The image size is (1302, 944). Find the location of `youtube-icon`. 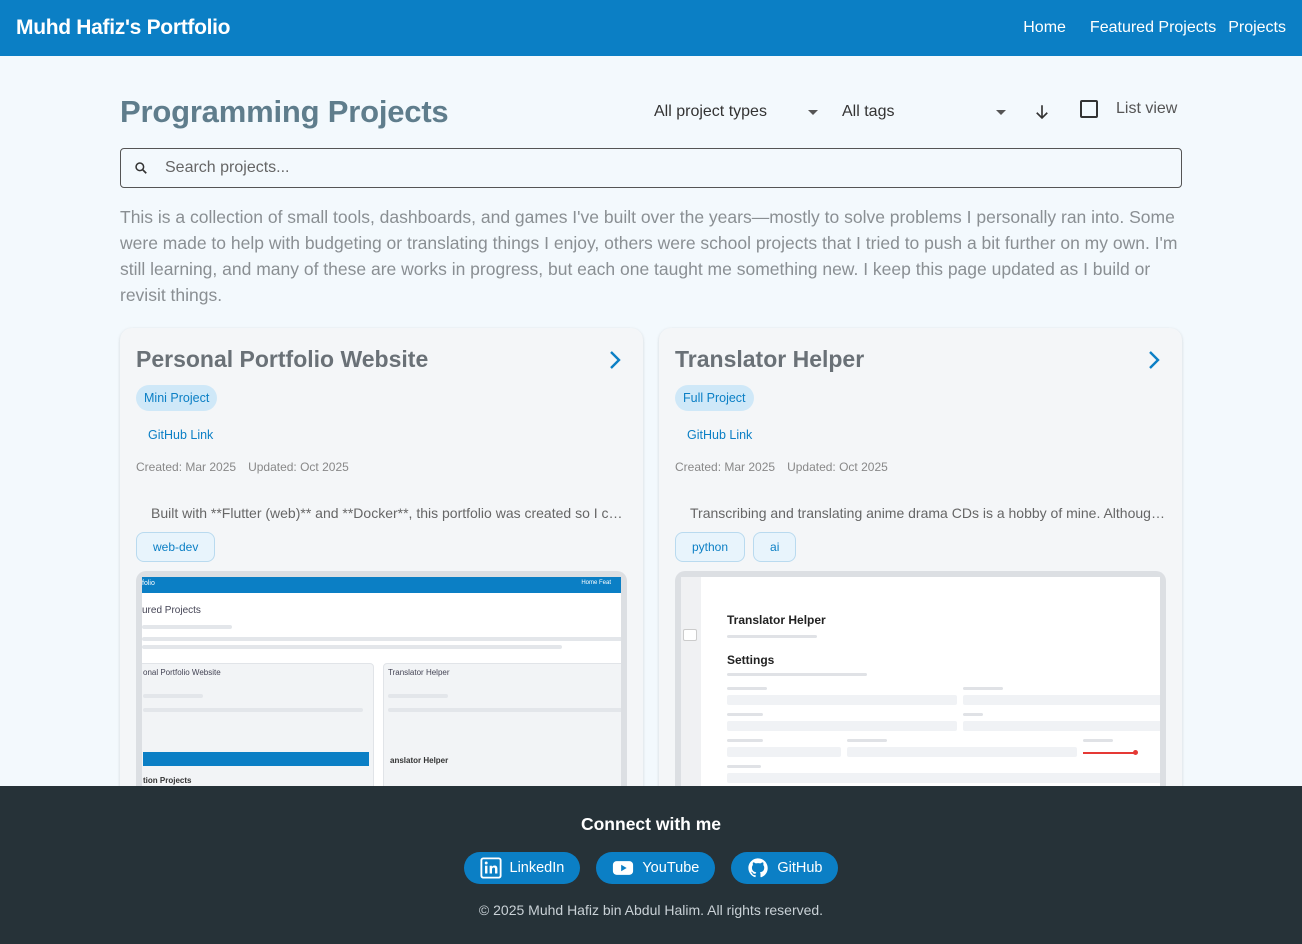

youtube-icon is located at coordinates (623, 868).